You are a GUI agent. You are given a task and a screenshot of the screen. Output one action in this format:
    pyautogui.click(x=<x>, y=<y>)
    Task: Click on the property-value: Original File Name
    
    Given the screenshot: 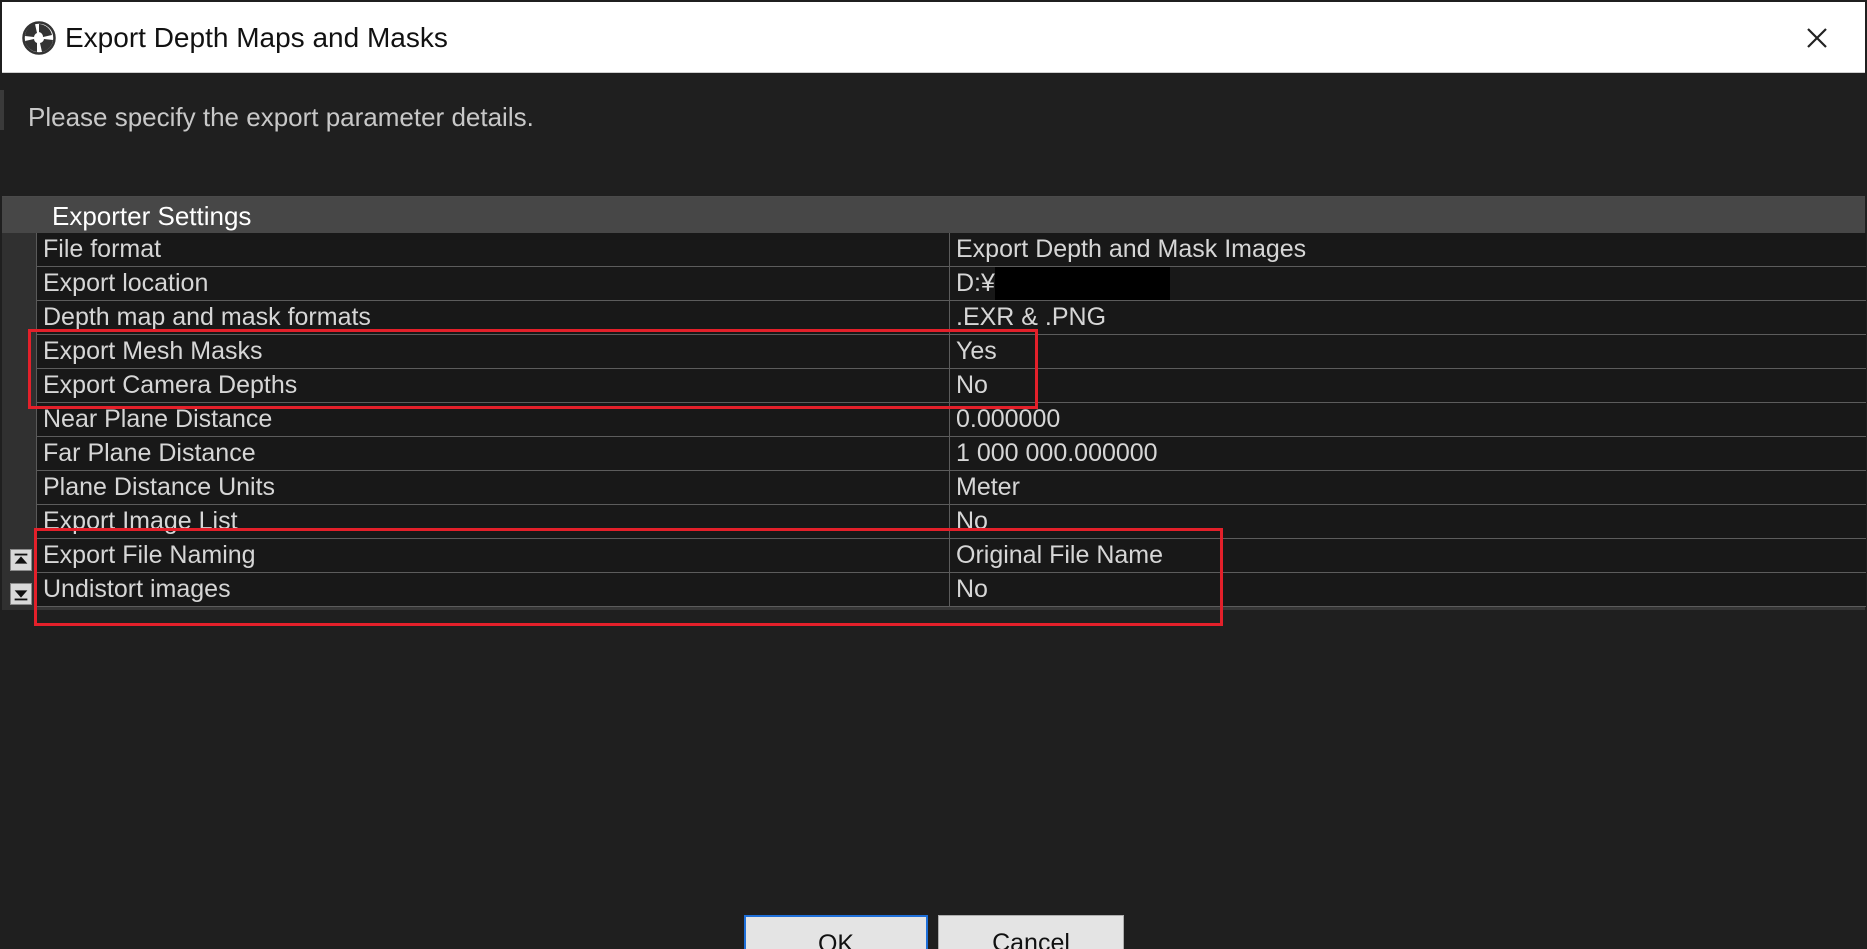 What is the action you would take?
    pyautogui.click(x=1408, y=555)
    